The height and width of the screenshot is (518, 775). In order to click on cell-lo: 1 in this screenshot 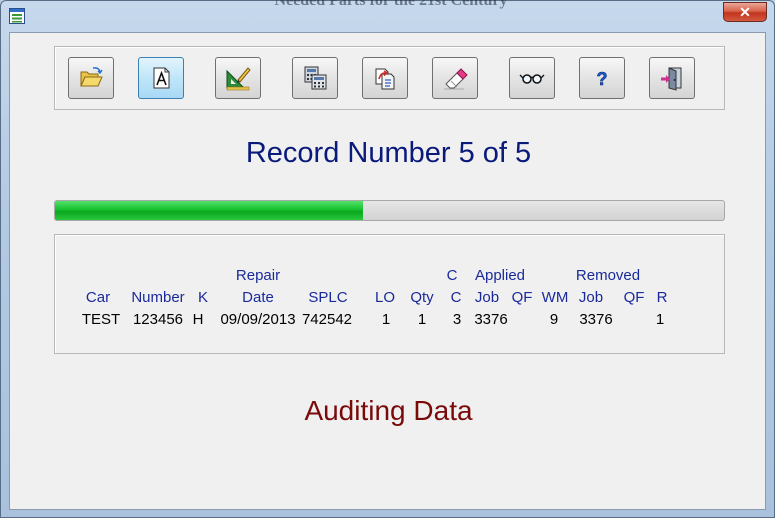, I will do `click(386, 319)`.